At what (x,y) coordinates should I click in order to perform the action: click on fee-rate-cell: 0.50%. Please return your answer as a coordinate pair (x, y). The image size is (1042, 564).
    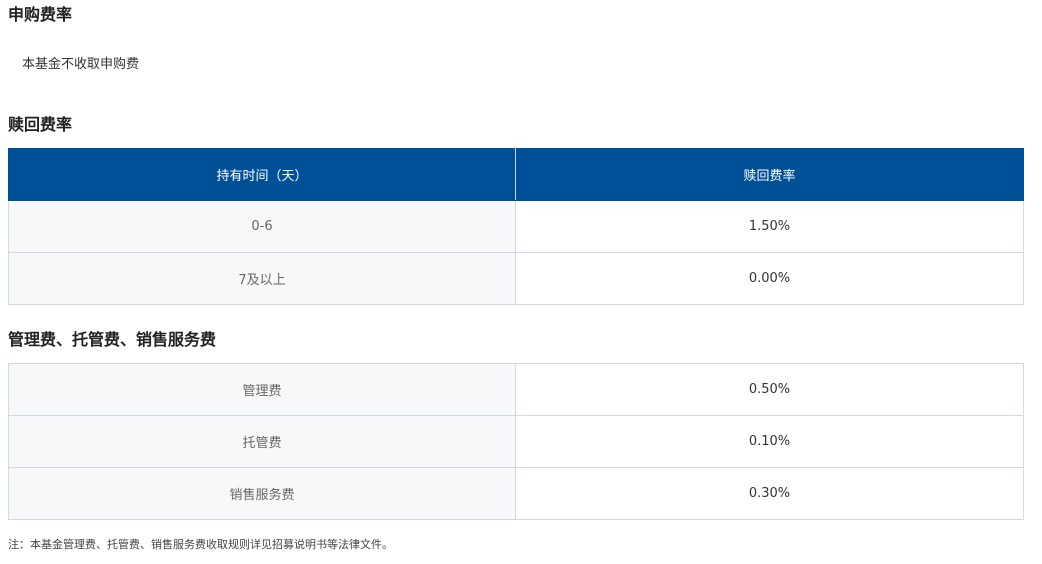
    Looking at the image, I should click on (769, 389).